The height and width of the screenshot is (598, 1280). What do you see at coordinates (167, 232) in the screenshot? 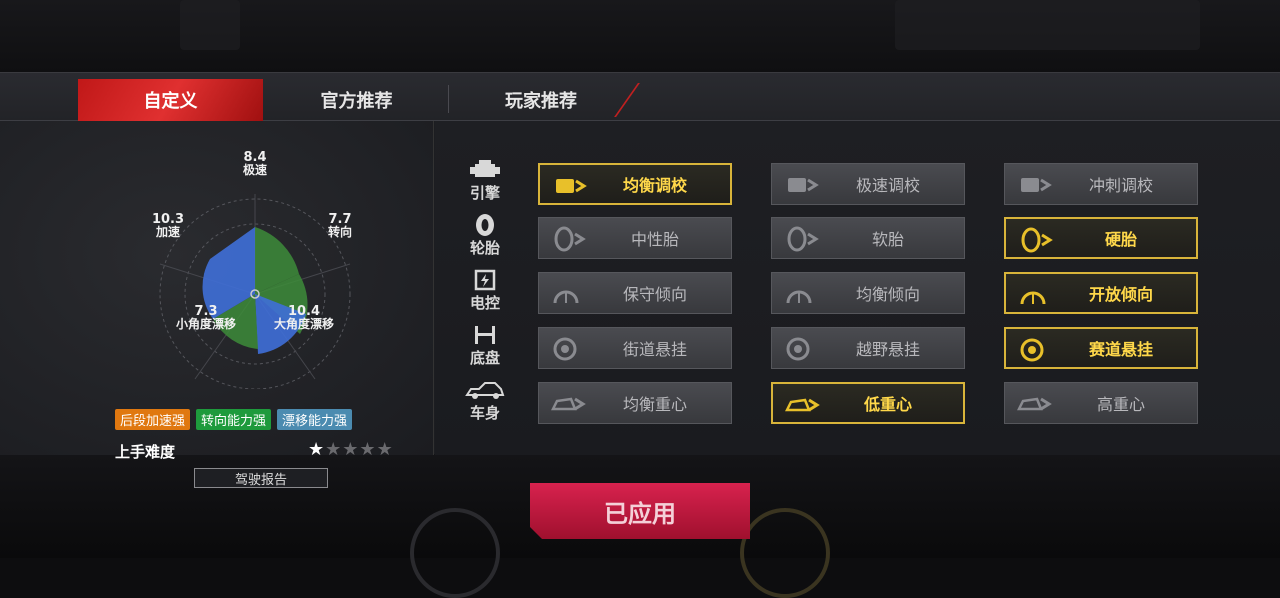
I see `stat-label: 加速` at bounding box center [167, 232].